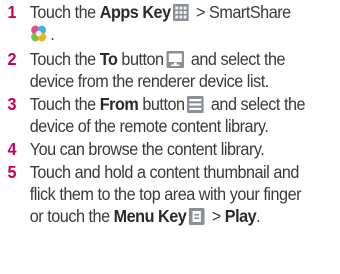  I want to click on step-number: 1, so click(11, 12).